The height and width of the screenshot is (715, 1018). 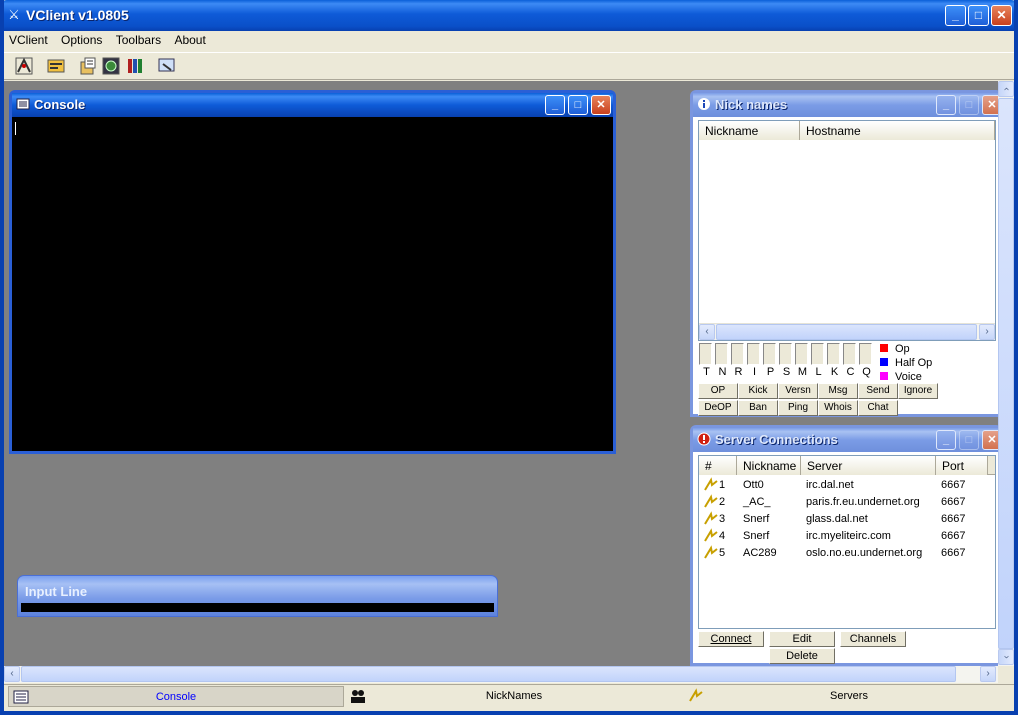 I want to click on channels-button: Channels, so click(x=873, y=639).